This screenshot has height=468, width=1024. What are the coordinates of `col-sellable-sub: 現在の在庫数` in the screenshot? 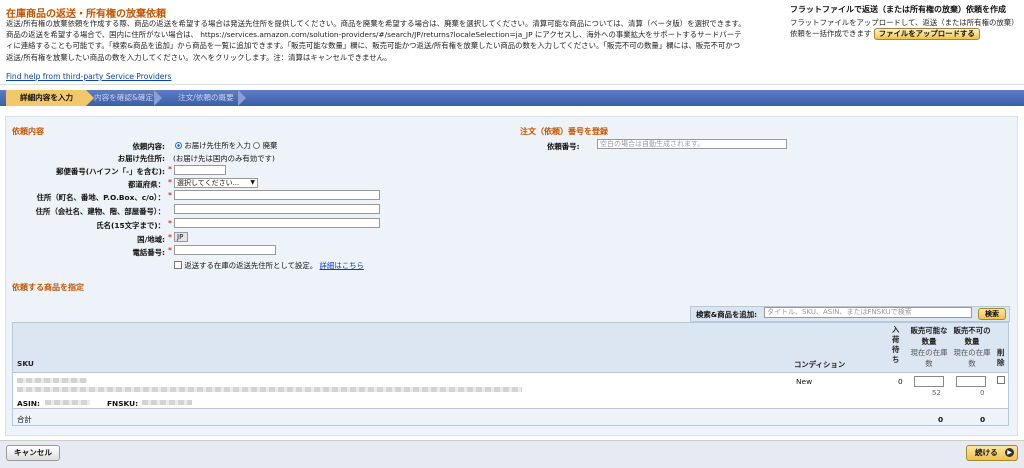 It's located at (929, 358).